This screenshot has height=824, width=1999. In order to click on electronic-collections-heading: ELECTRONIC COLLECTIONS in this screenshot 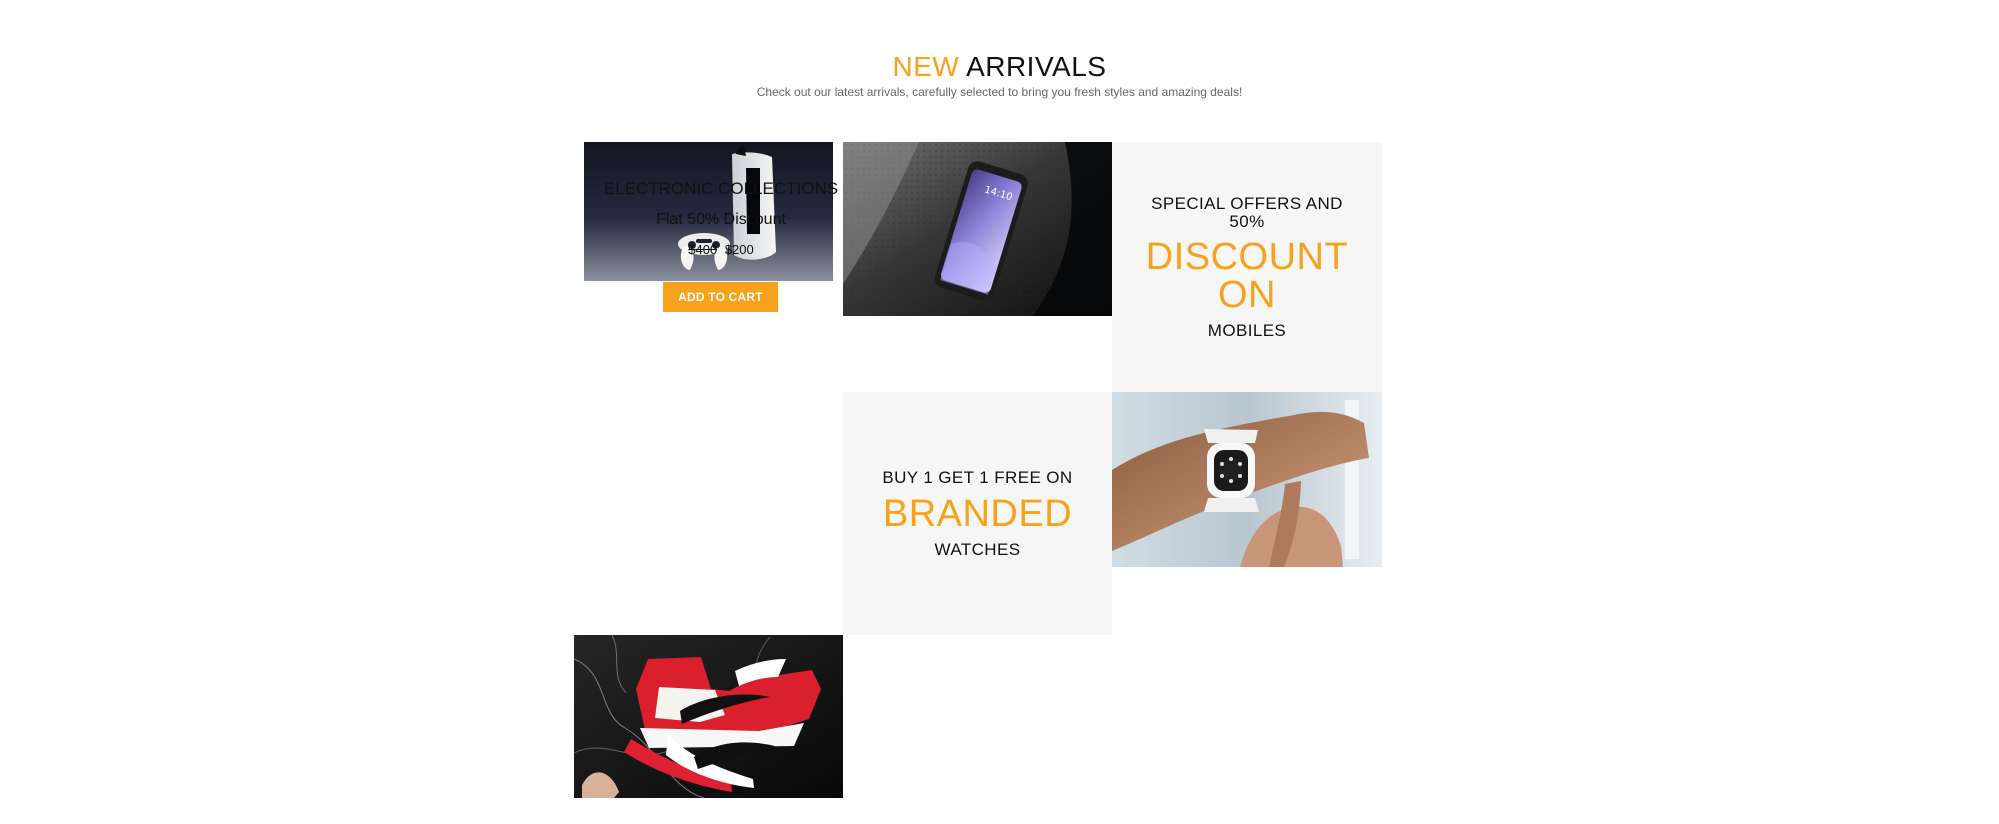, I will do `click(721, 188)`.